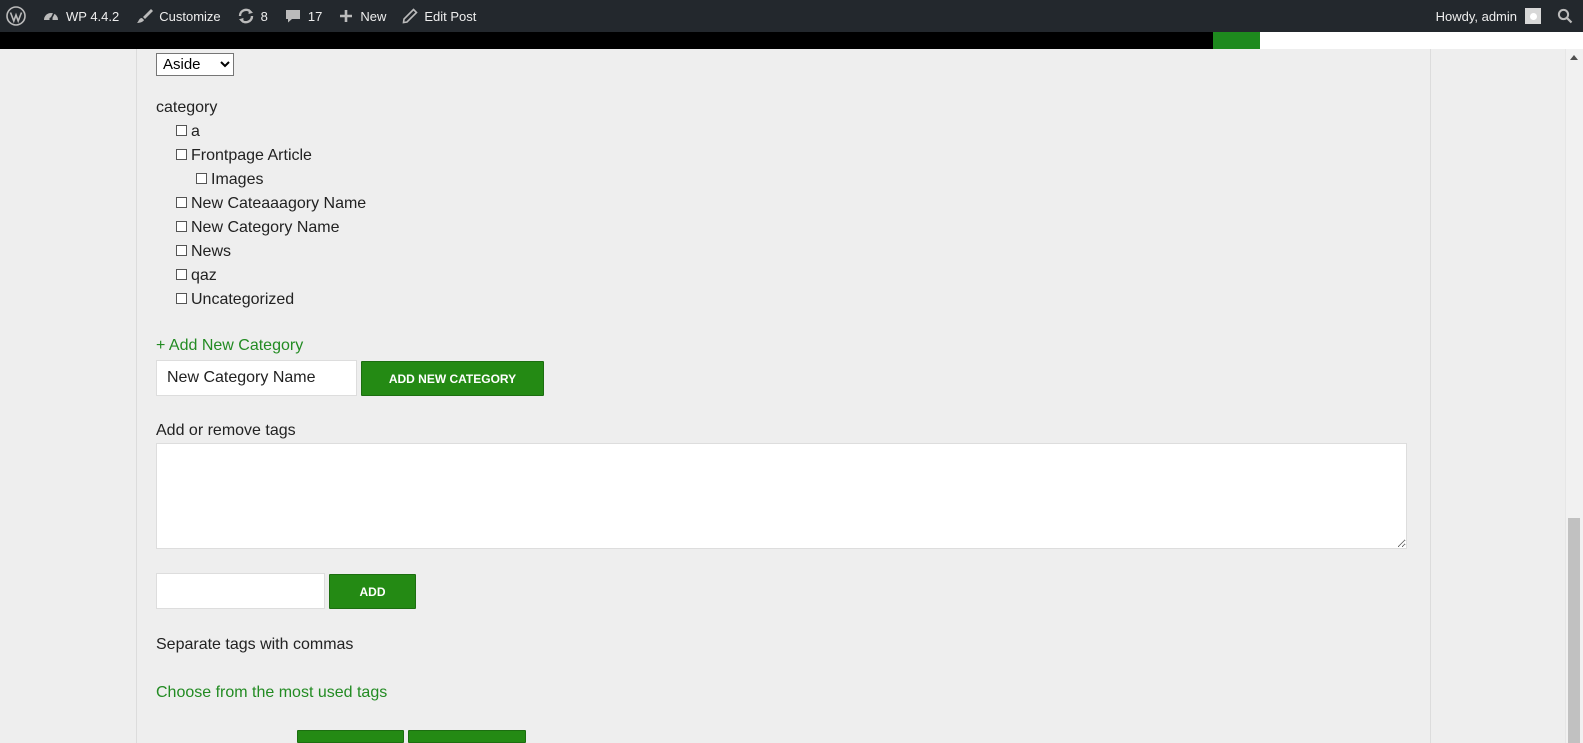 The width and height of the screenshot is (1583, 743). I want to click on my-account-menu: Howdy, admin, so click(1488, 16).